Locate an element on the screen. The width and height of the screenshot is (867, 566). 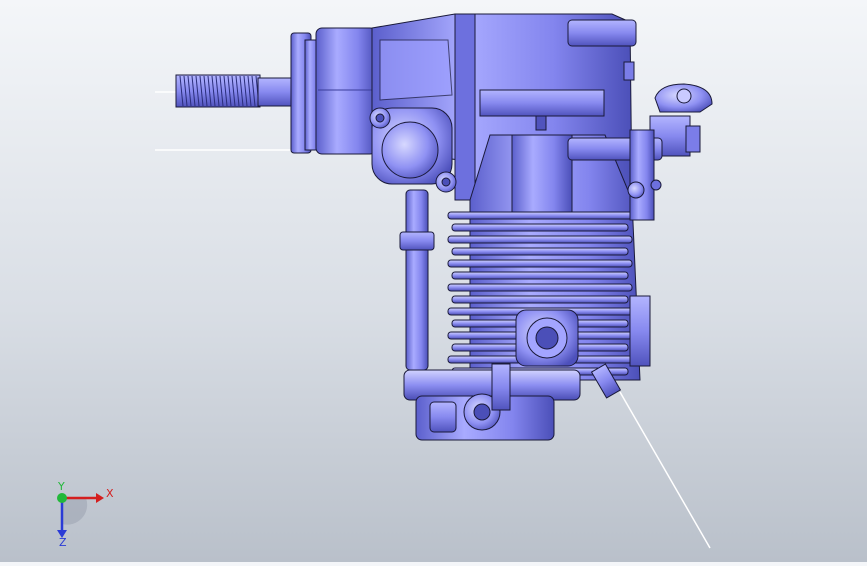
prop-hub is located at coordinates (333, 91).